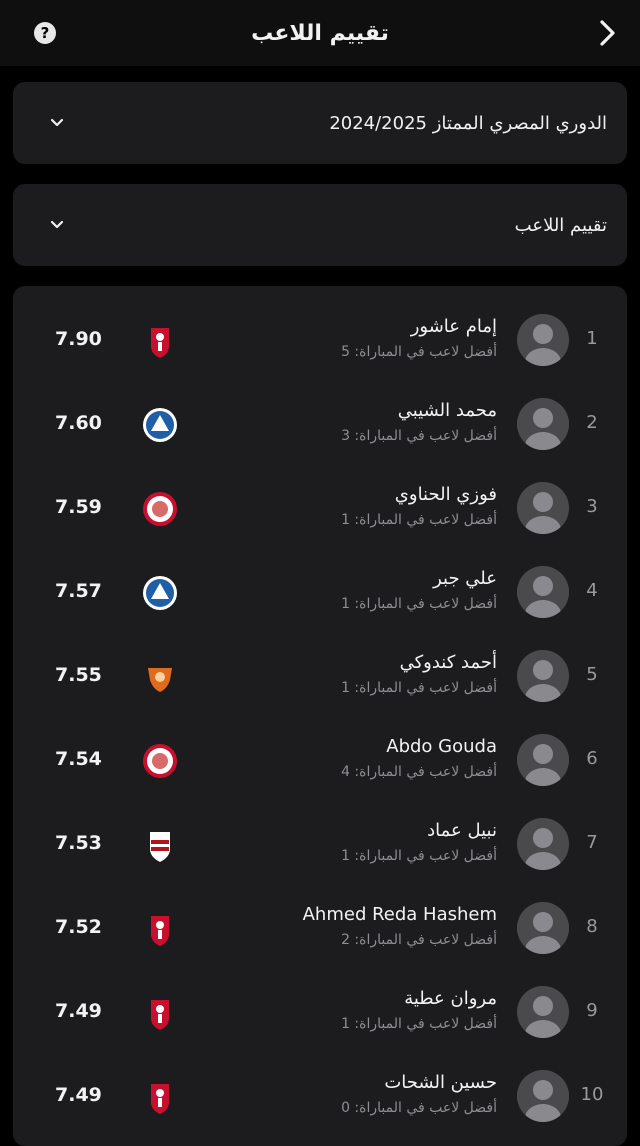 The height and width of the screenshot is (1146, 640). What do you see at coordinates (560, 225) in the screenshot?
I see `stat-label: تقييم اللاعب` at bounding box center [560, 225].